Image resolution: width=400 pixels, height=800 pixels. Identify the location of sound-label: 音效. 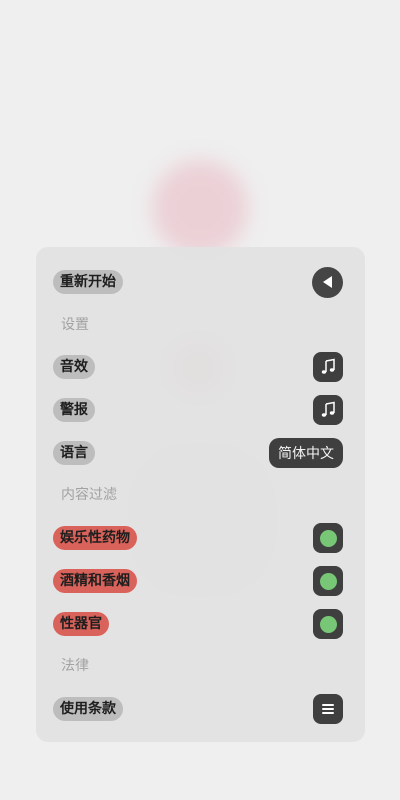
(74, 367).